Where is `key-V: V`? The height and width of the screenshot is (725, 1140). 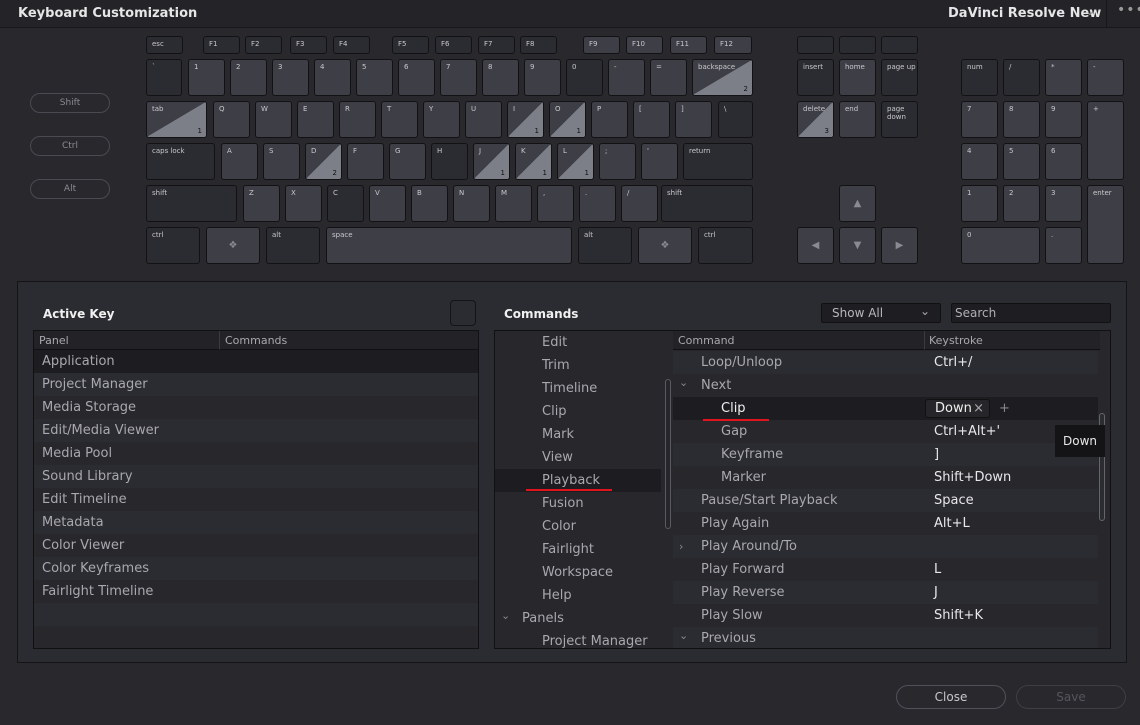
key-V: V is located at coordinates (387, 203).